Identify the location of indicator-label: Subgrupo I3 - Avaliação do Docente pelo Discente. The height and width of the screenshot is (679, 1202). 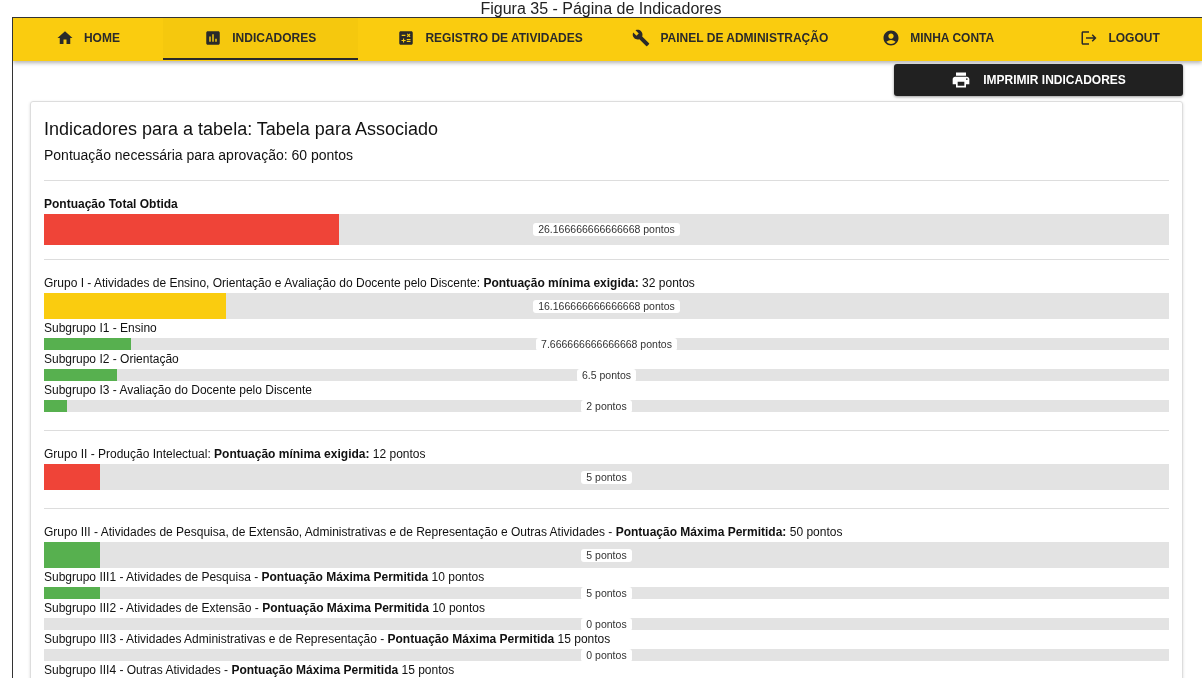
(178, 390).